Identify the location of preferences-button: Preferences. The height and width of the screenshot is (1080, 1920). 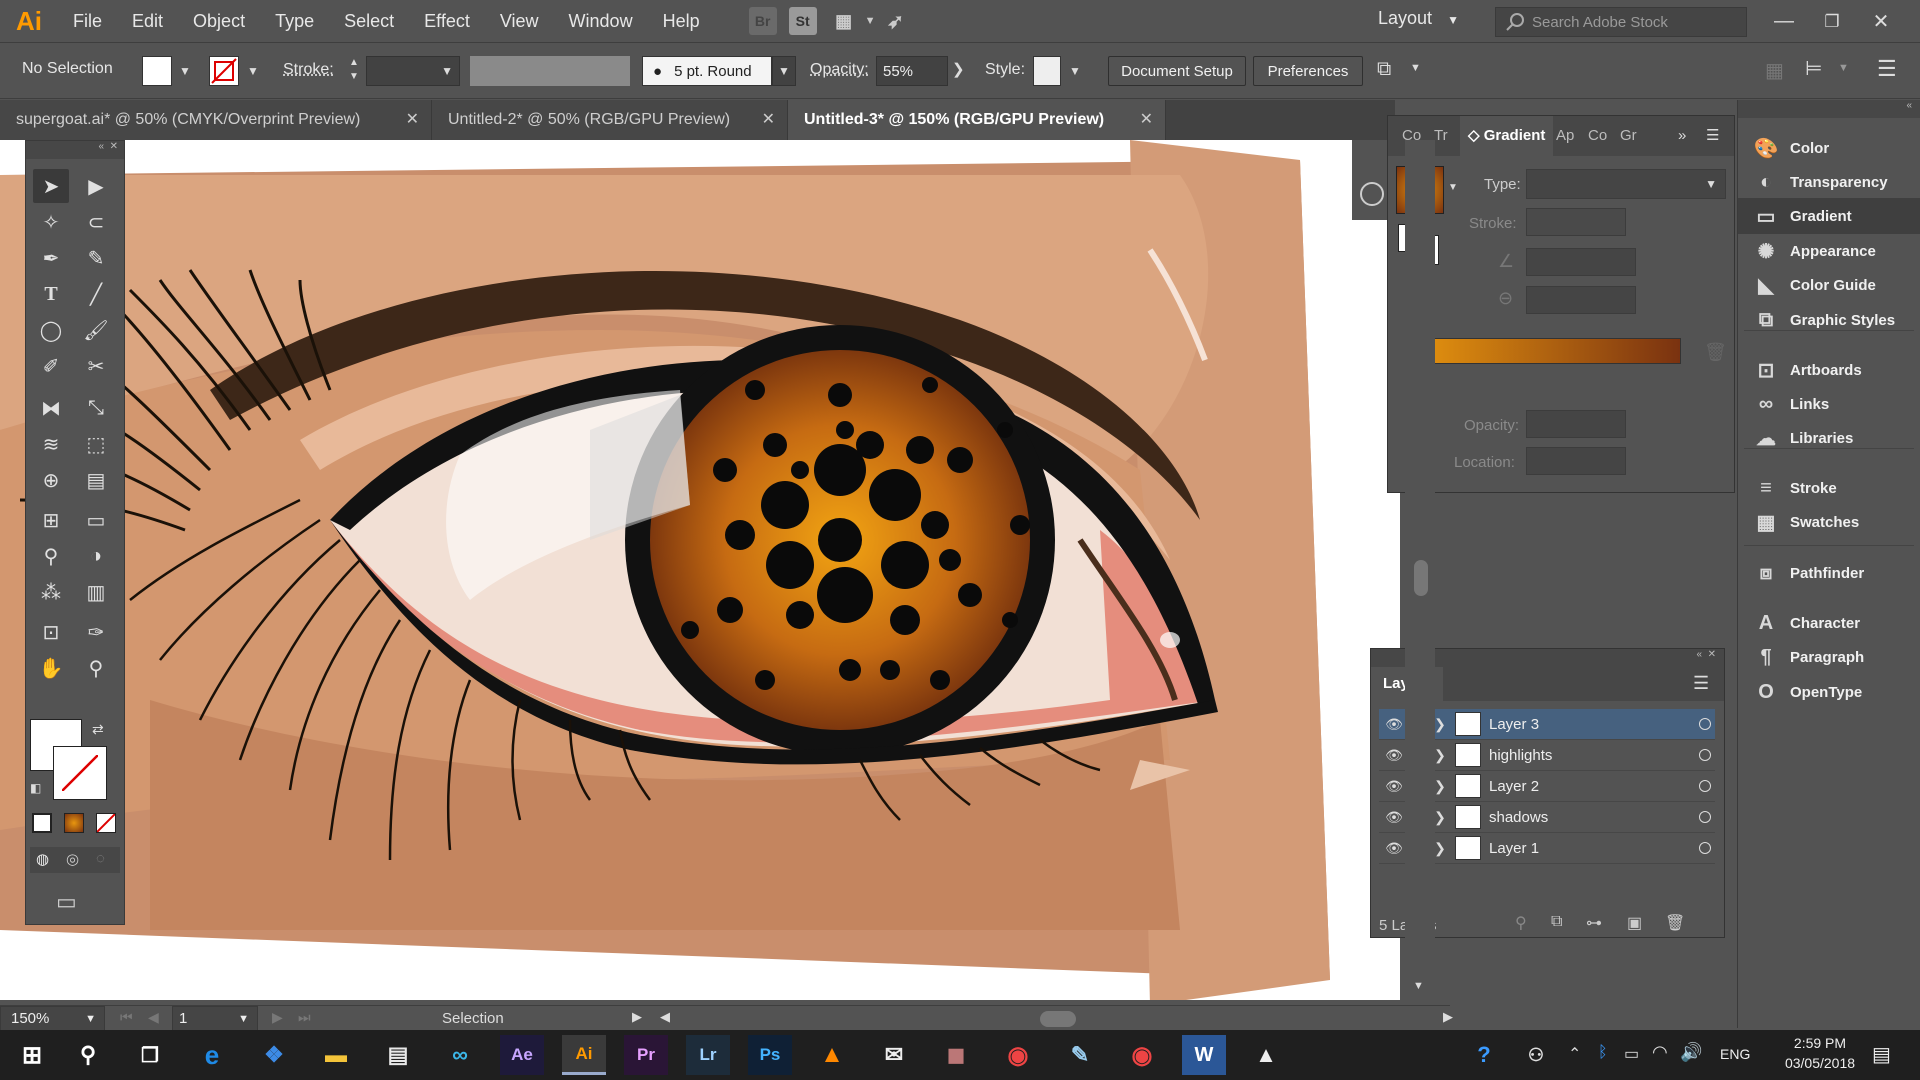
(1308, 71).